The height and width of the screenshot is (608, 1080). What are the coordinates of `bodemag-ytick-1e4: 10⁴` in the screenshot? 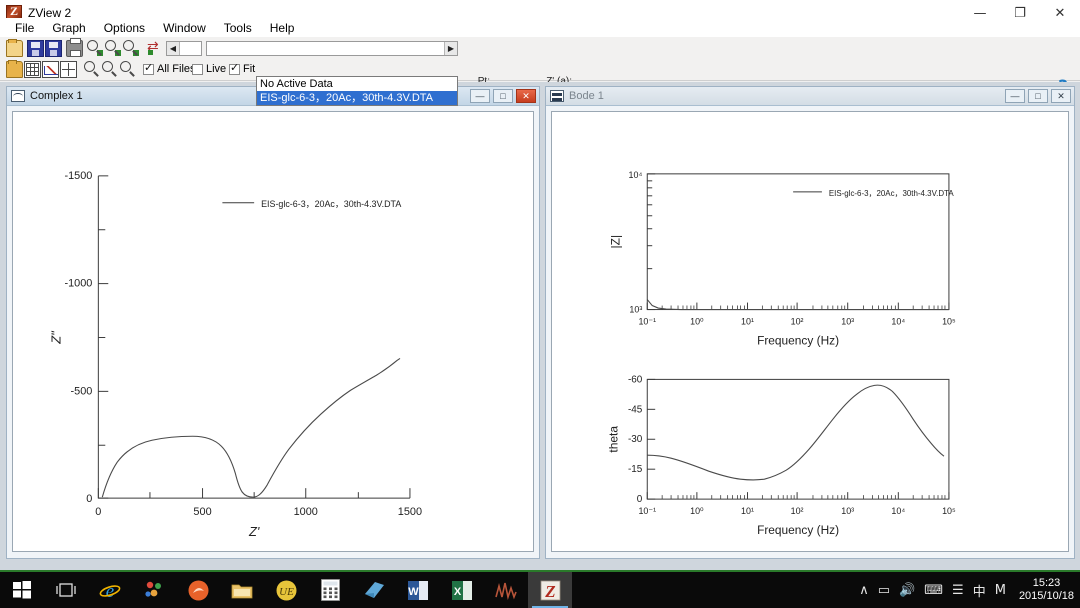 It's located at (636, 175).